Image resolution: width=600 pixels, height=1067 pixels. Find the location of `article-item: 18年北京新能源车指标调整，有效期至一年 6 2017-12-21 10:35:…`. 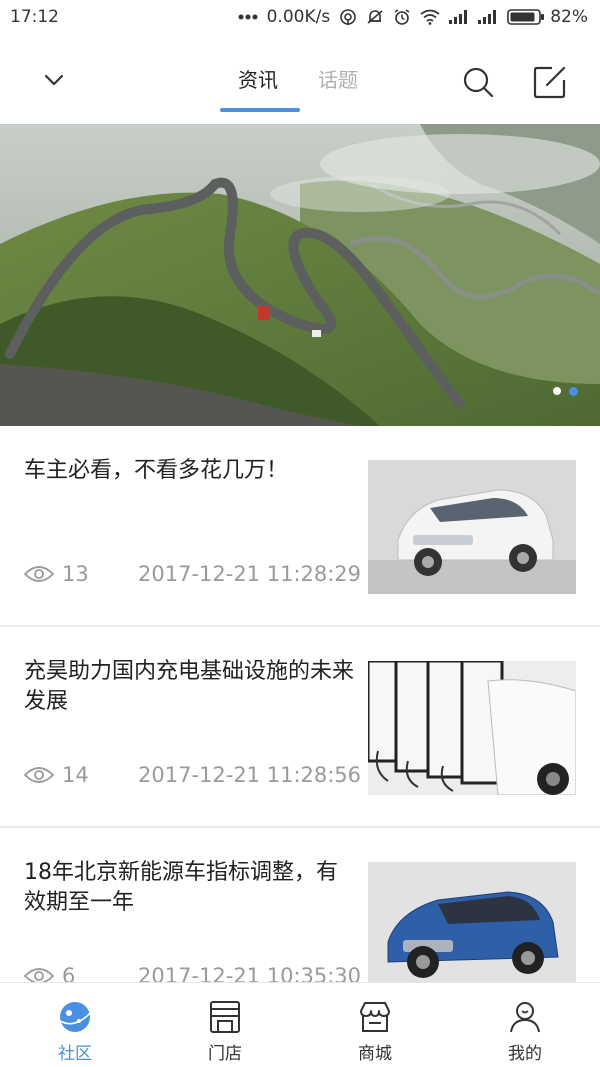

article-item: 18年北京新能源车指标调整，有效期至一年 6 2017-12-21 10:35:… is located at coordinates (300, 905).